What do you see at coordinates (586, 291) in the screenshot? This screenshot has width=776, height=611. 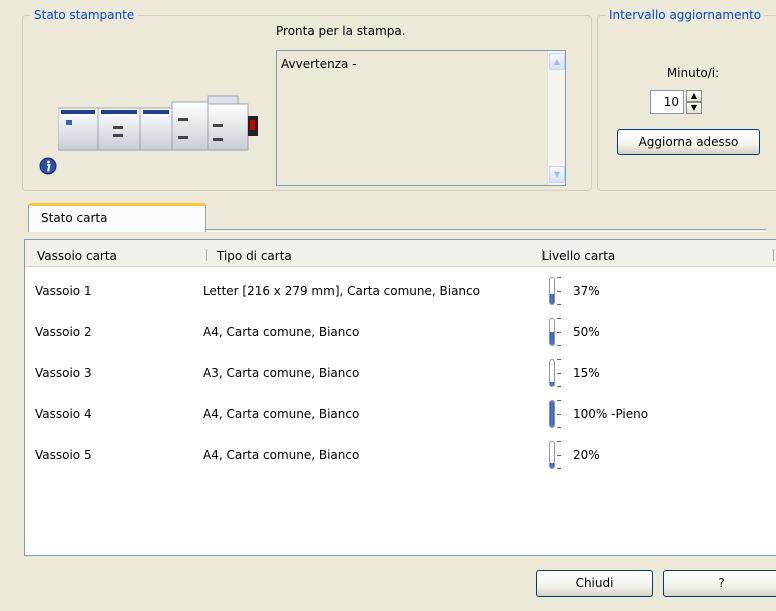 I see `paper-level-text: 37%` at bounding box center [586, 291].